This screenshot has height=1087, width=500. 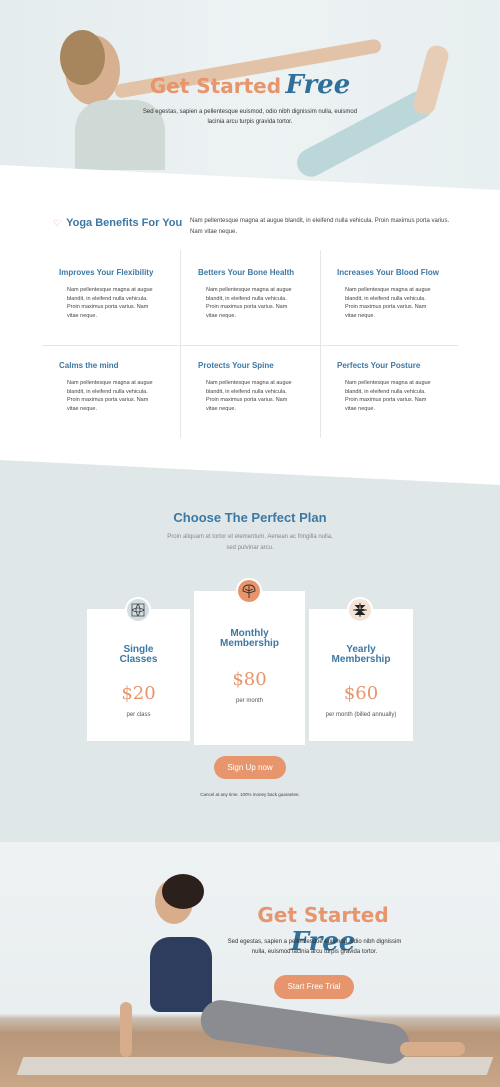 What do you see at coordinates (249, 668) in the screenshot?
I see `plan-card-monthly: Monthly Membership $80 per month` at bounding box center [249, 668].